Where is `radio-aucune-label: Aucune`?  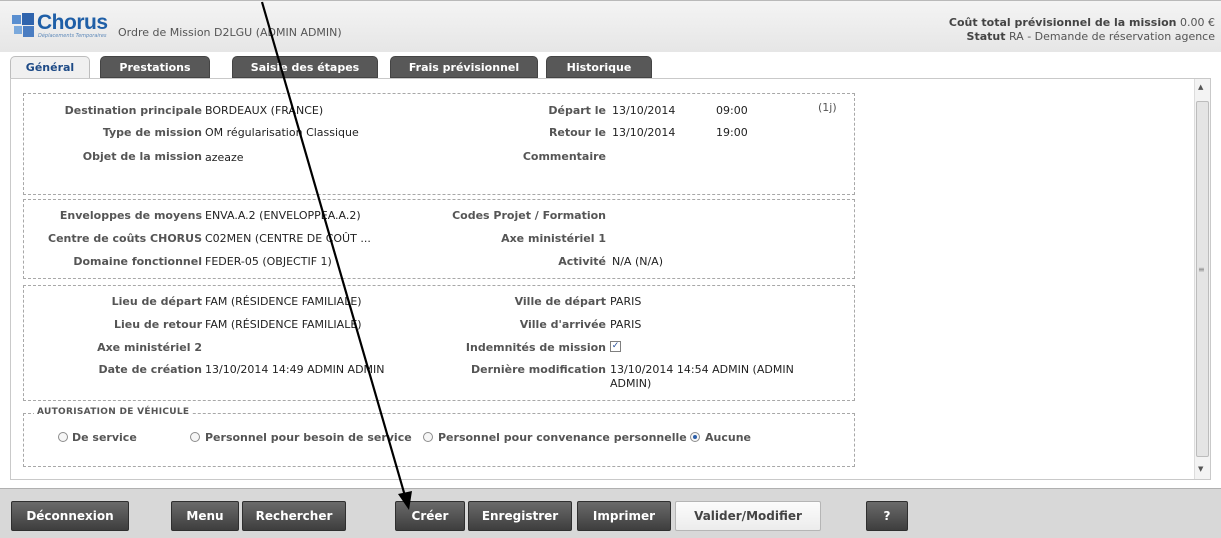 radio-aucune-label: Aucune is located at coordinates (728, 437).